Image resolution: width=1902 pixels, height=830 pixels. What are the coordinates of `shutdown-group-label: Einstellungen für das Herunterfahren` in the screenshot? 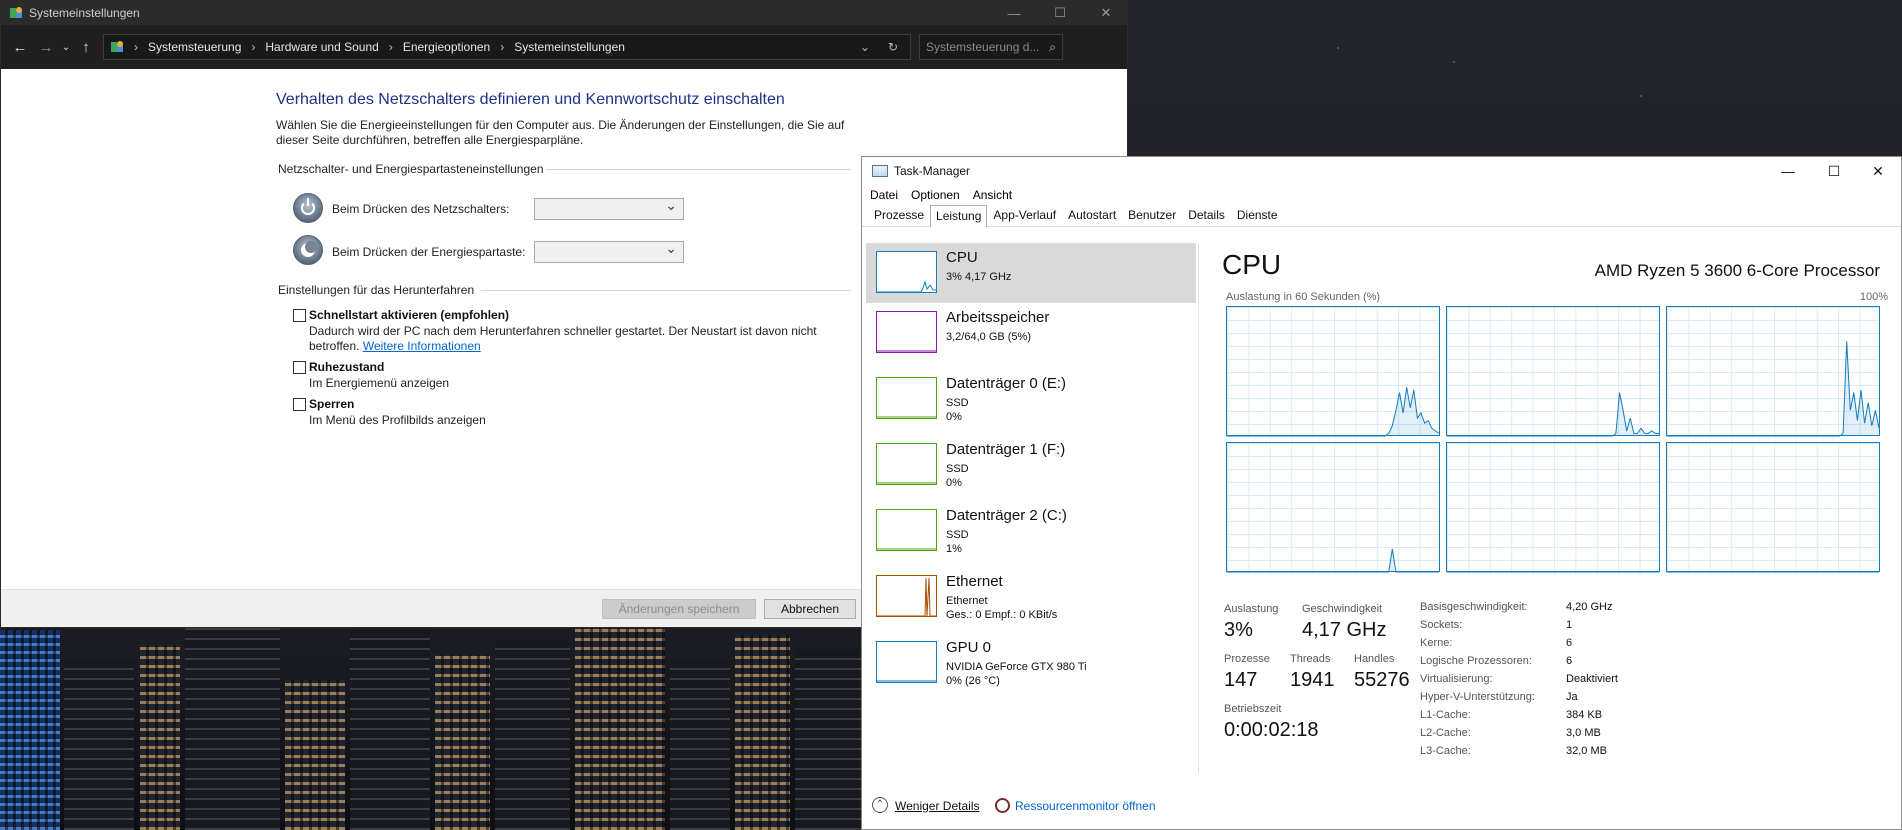 It's located at (376, 290).